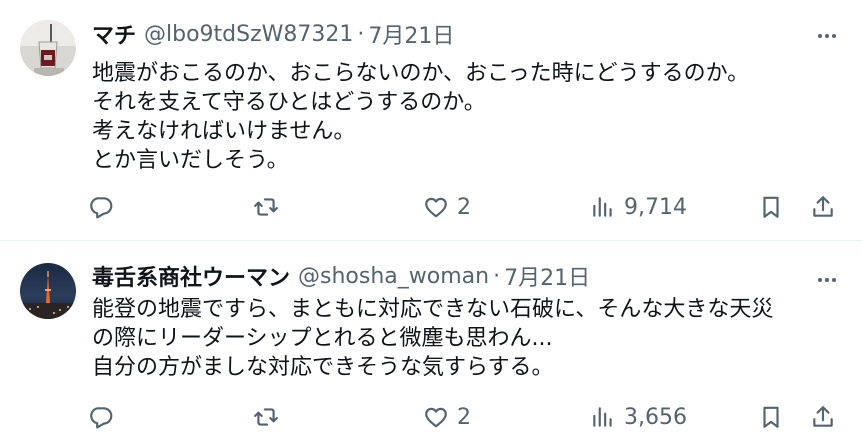  I want to click on display-name: 毒舌系商社ウーマン, so click(191, 276).